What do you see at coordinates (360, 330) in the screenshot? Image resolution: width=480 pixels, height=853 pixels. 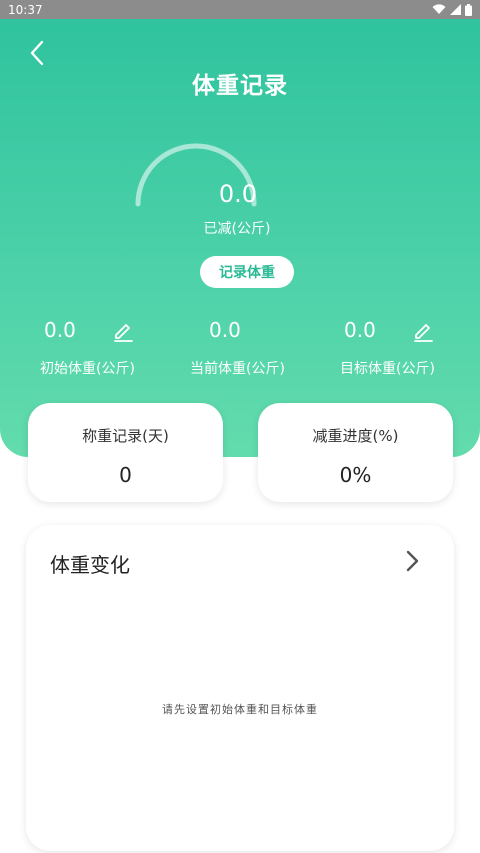 I see `target-weight-value: 0.0` at bounding box center [360, 330].